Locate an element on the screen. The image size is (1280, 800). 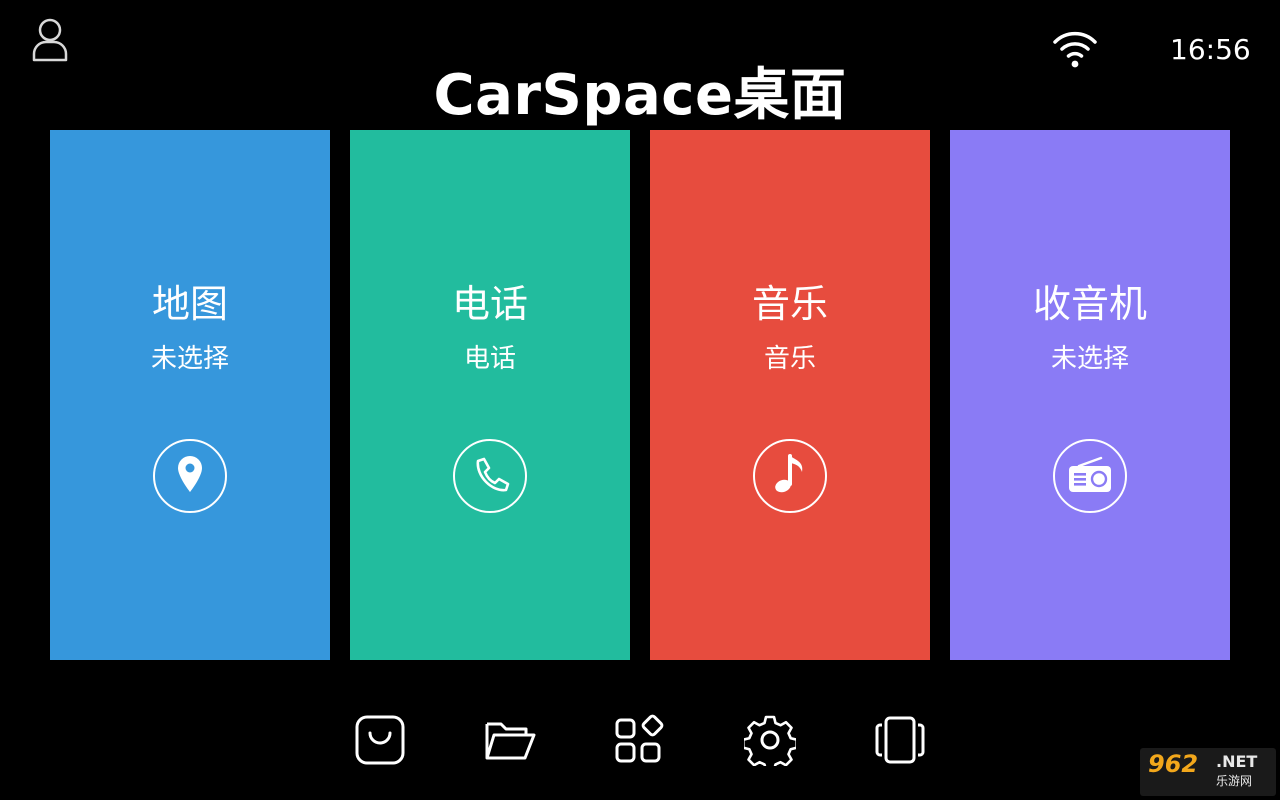
tile-title: 收音机 is located at coordinates (1089, 304).